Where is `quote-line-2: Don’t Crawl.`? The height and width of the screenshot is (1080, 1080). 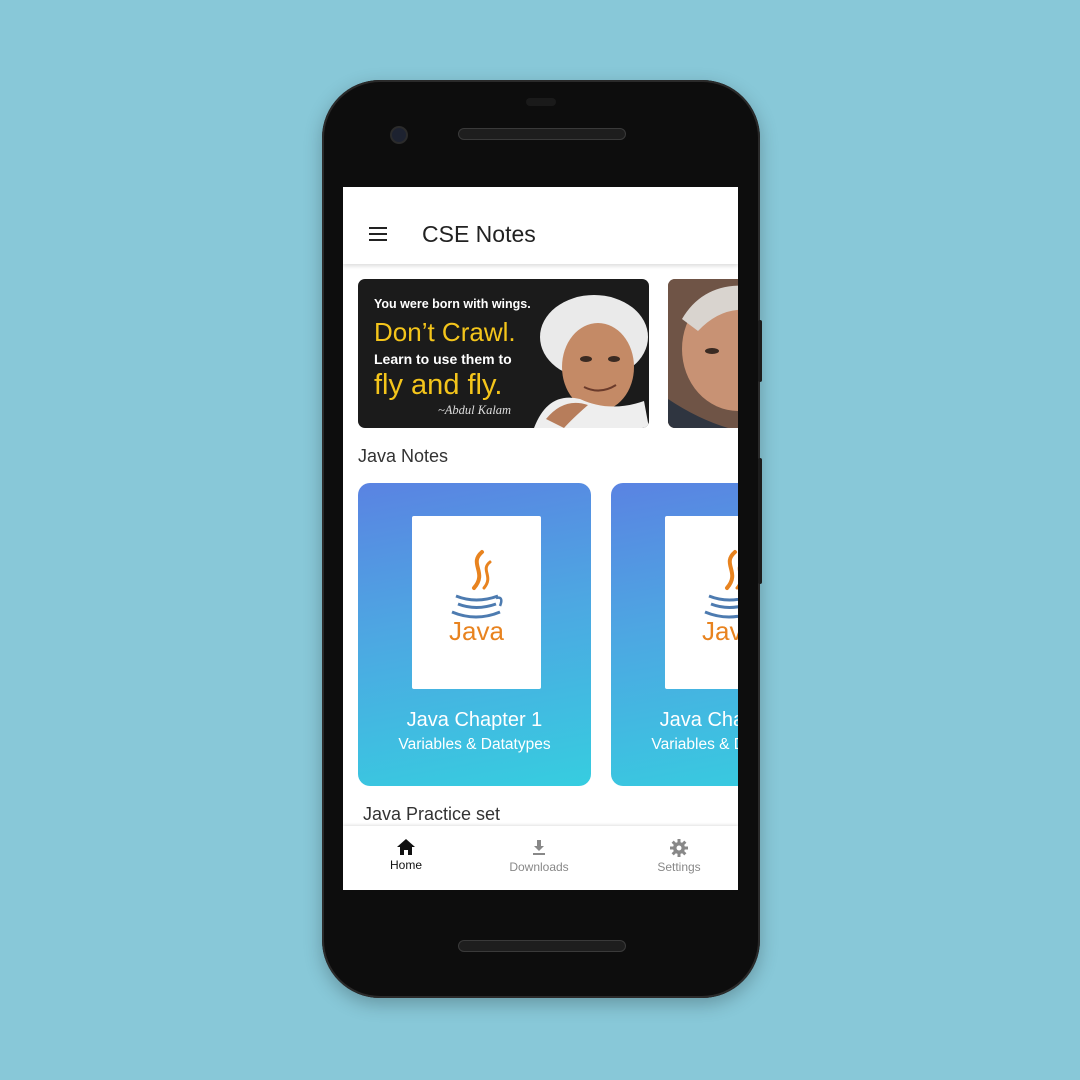 quote-line-2: Don’t Crawl. is located at coordinates (445, 332).